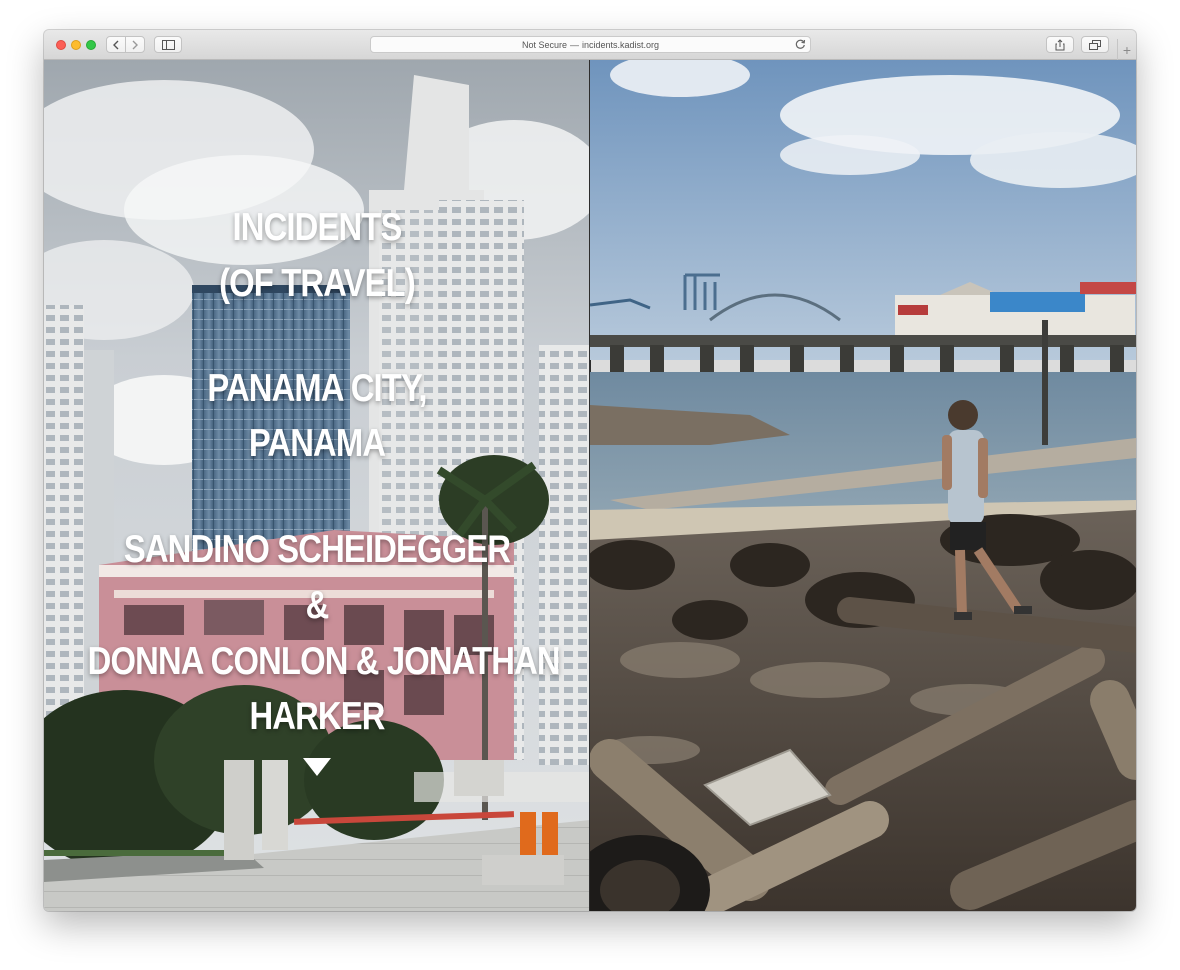 Image resolution: width=1180 pixels, height=970 pixels. I want to click on artist-line2: DONNA CONLON & JONATHAN, so click(324, 661).